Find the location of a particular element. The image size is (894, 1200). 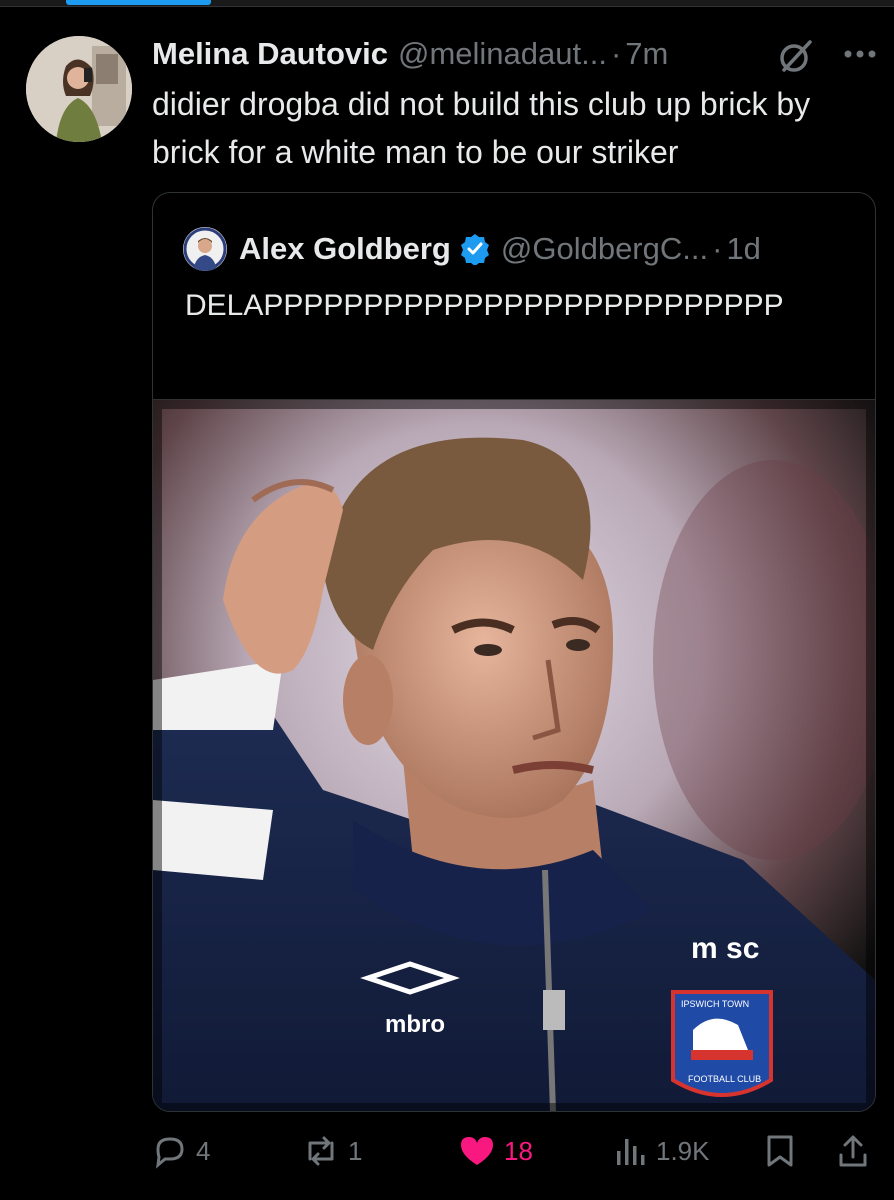

share-icon is located at coordinates (853, 1151).